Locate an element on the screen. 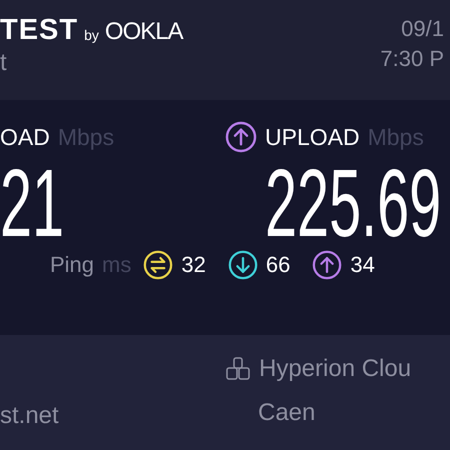 This screenshot has height=450, width=450. provider-name: st.net is located at coordinates (30, 416).